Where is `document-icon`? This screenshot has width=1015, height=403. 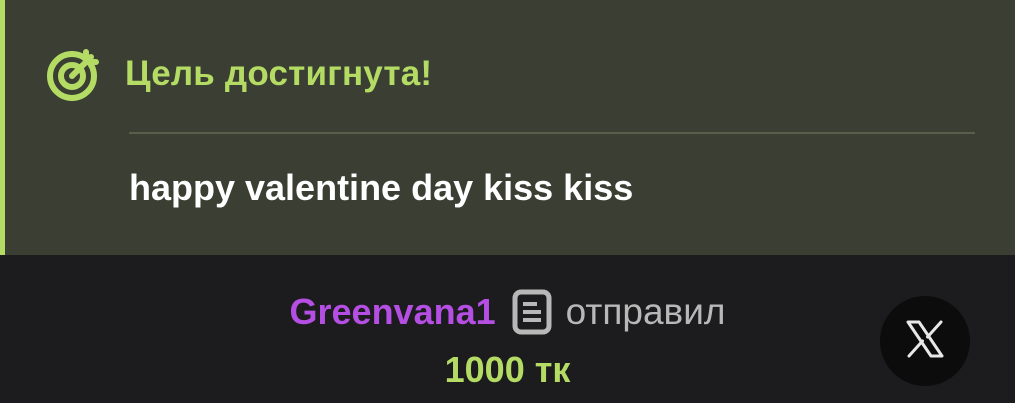 document-icon is located at coordinates (532, 312).